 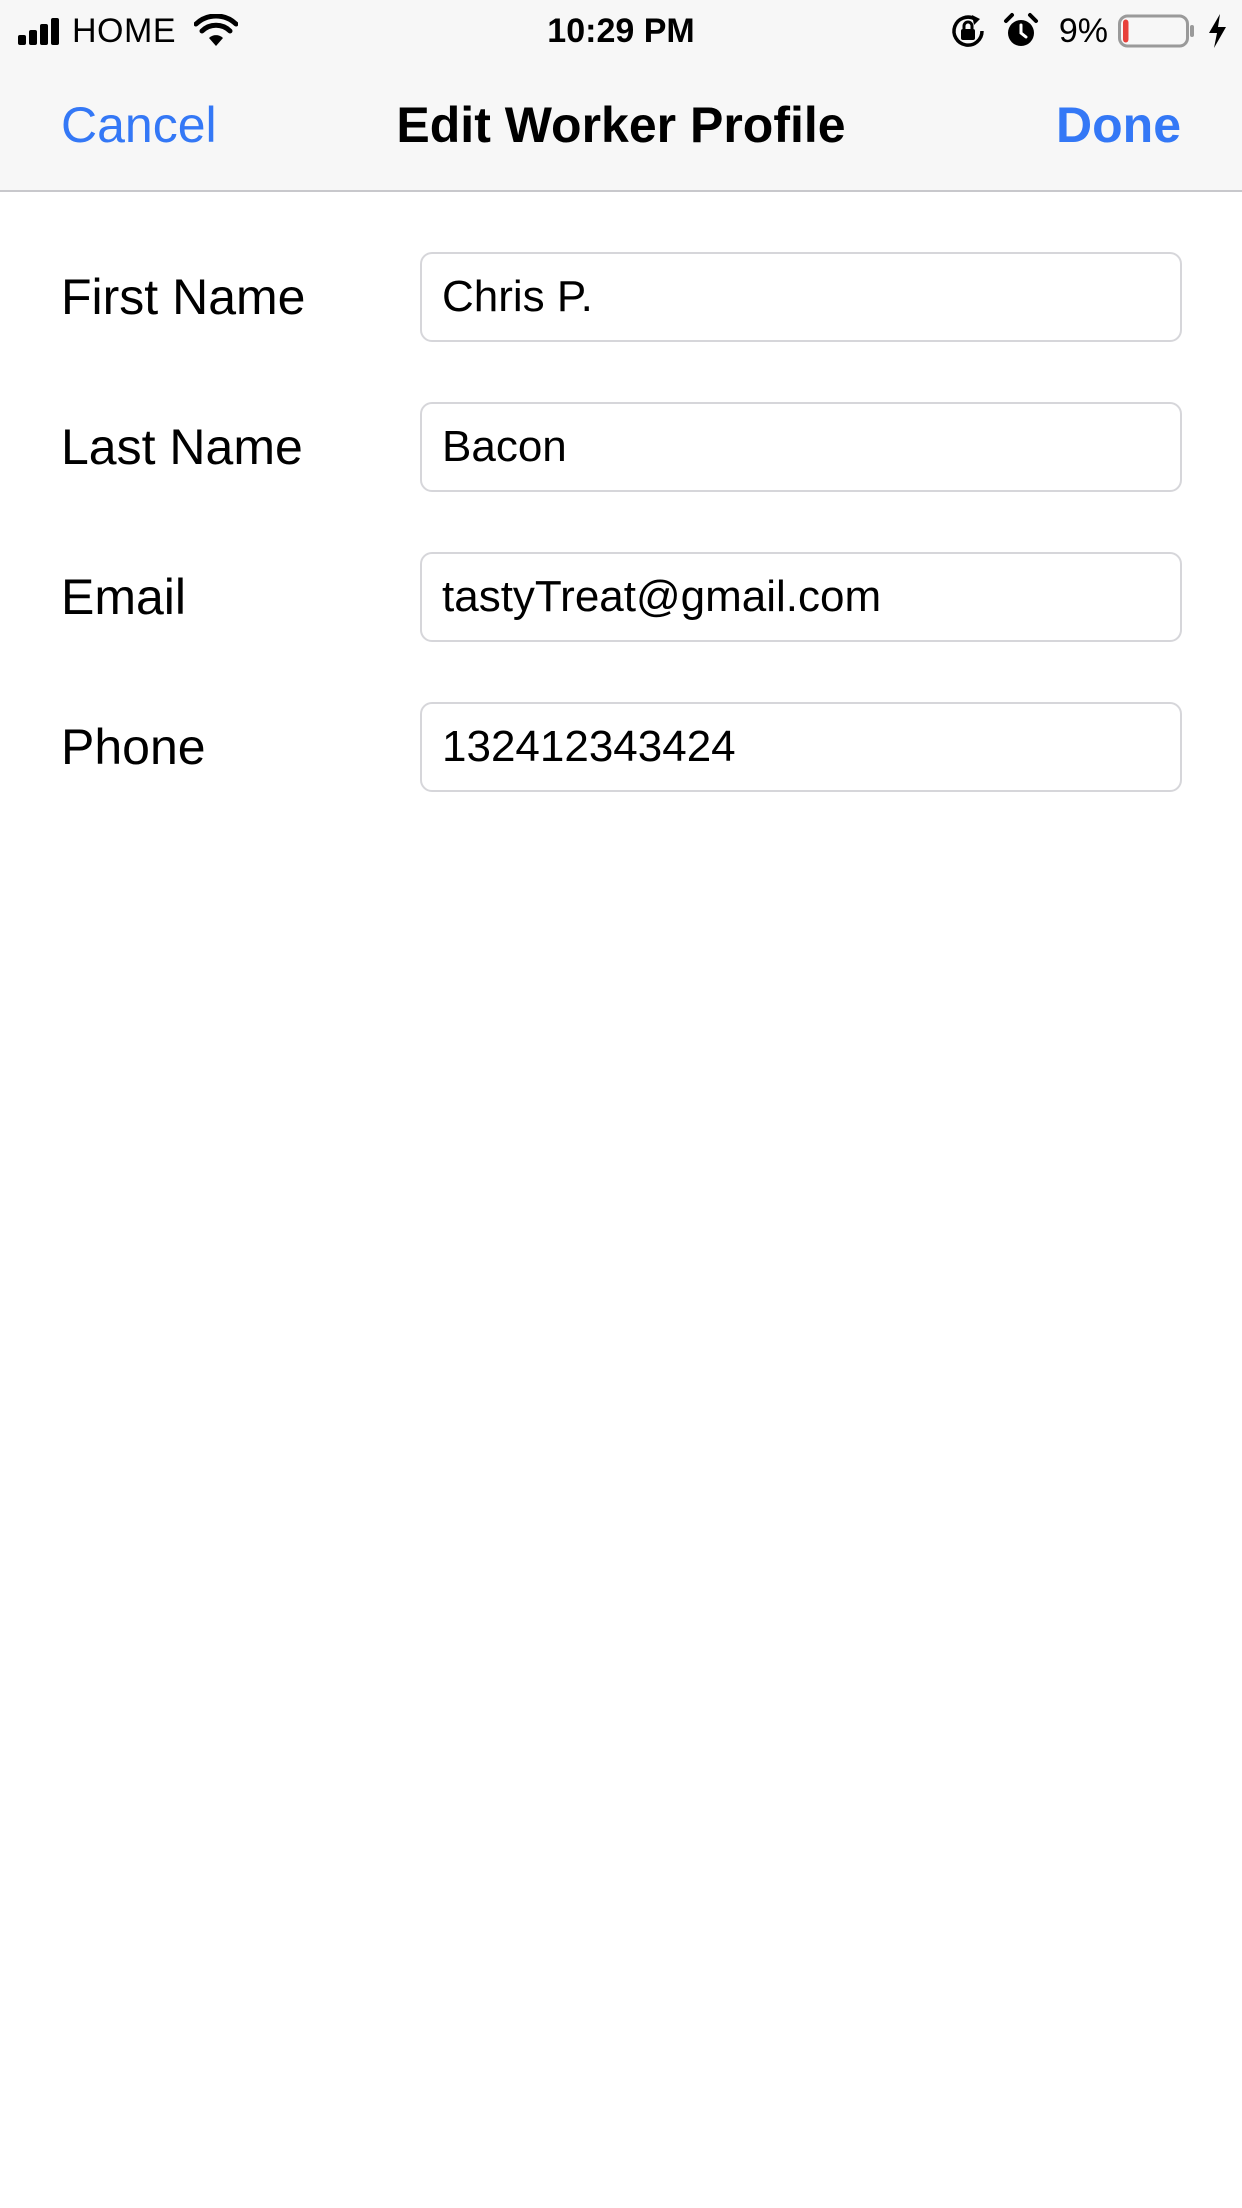 What do you see at coordinates (801, 747) in the screenshot?
I see `phone-field` at bounding box center [801, 747].